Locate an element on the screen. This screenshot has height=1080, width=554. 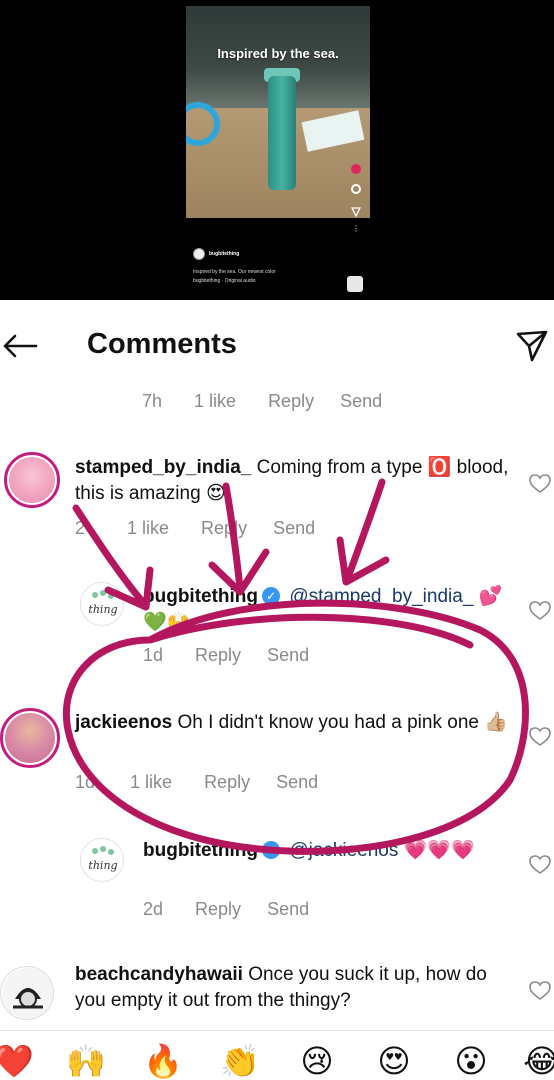
comment-mention: @jackieenos is located at coordinates (343, 850).